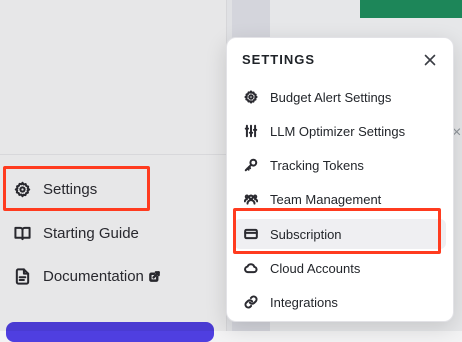 The height and width of the screenshot is (342, 462). I want to click on menu-item-label: LLM Optimizer Settings, so click(338, 131).